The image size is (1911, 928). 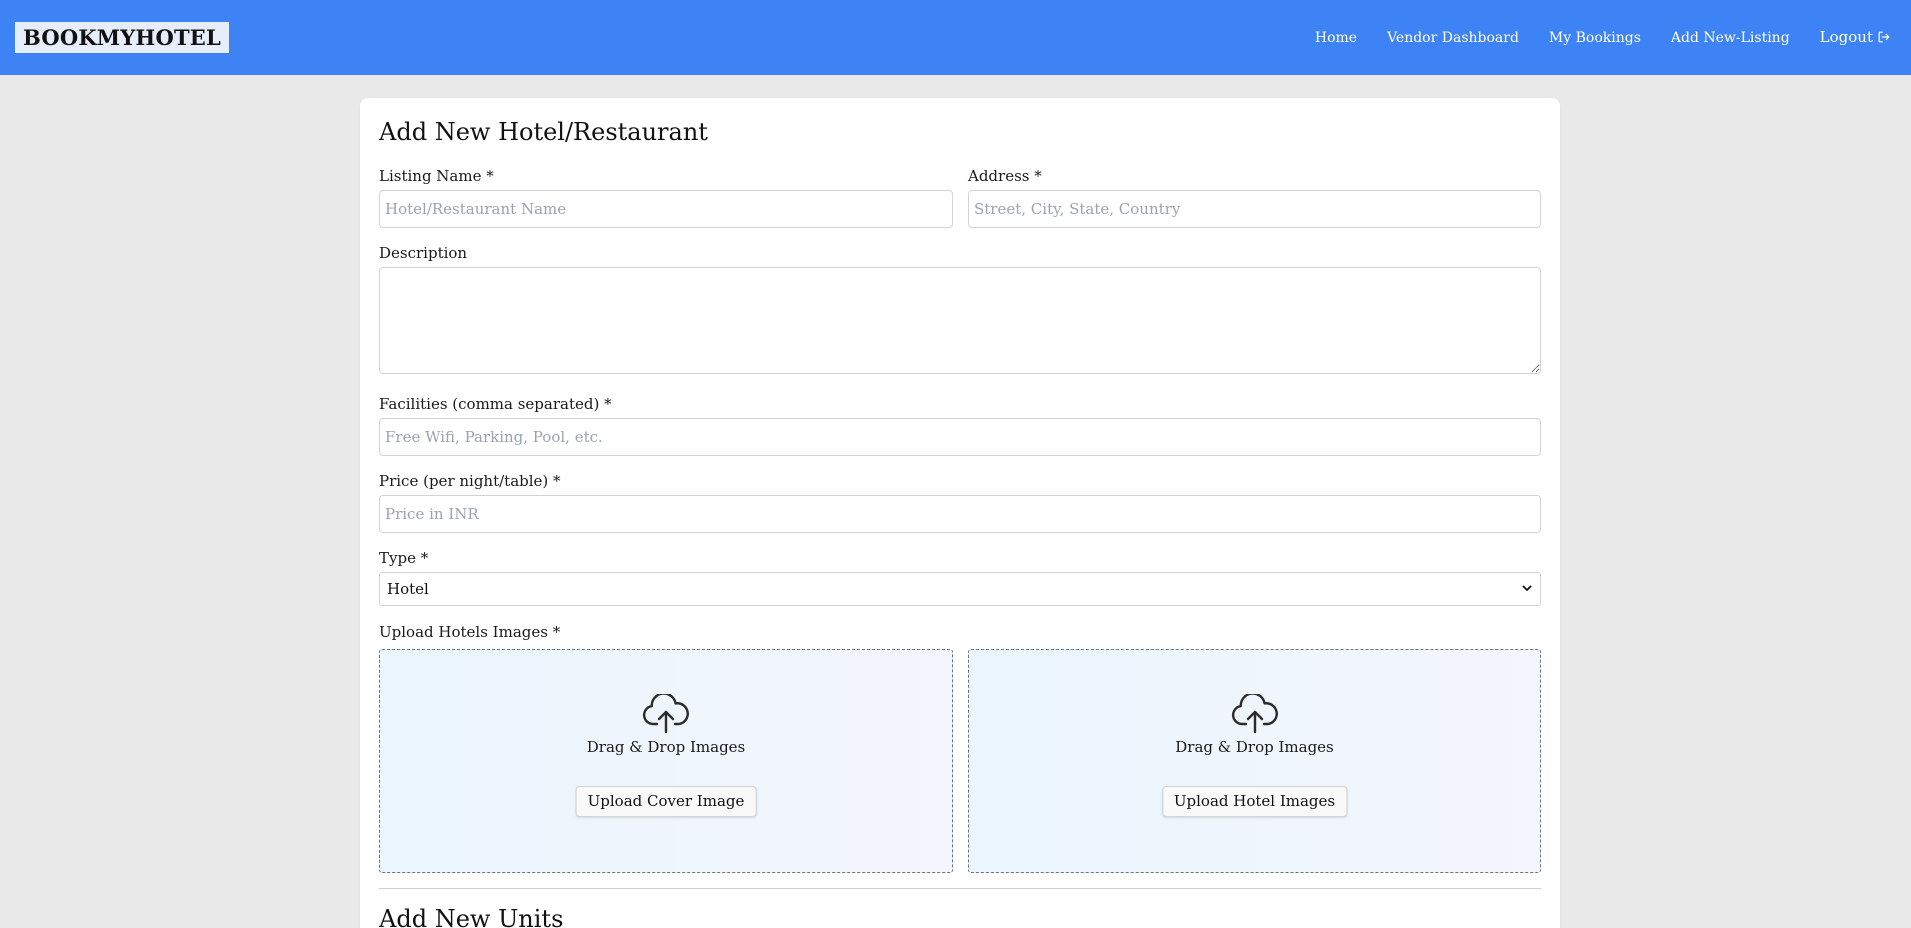 What do you see at coordinates (1005, 176) in the screenshot?
I see `address-label: Address *` at bounding box center [1005, 176].